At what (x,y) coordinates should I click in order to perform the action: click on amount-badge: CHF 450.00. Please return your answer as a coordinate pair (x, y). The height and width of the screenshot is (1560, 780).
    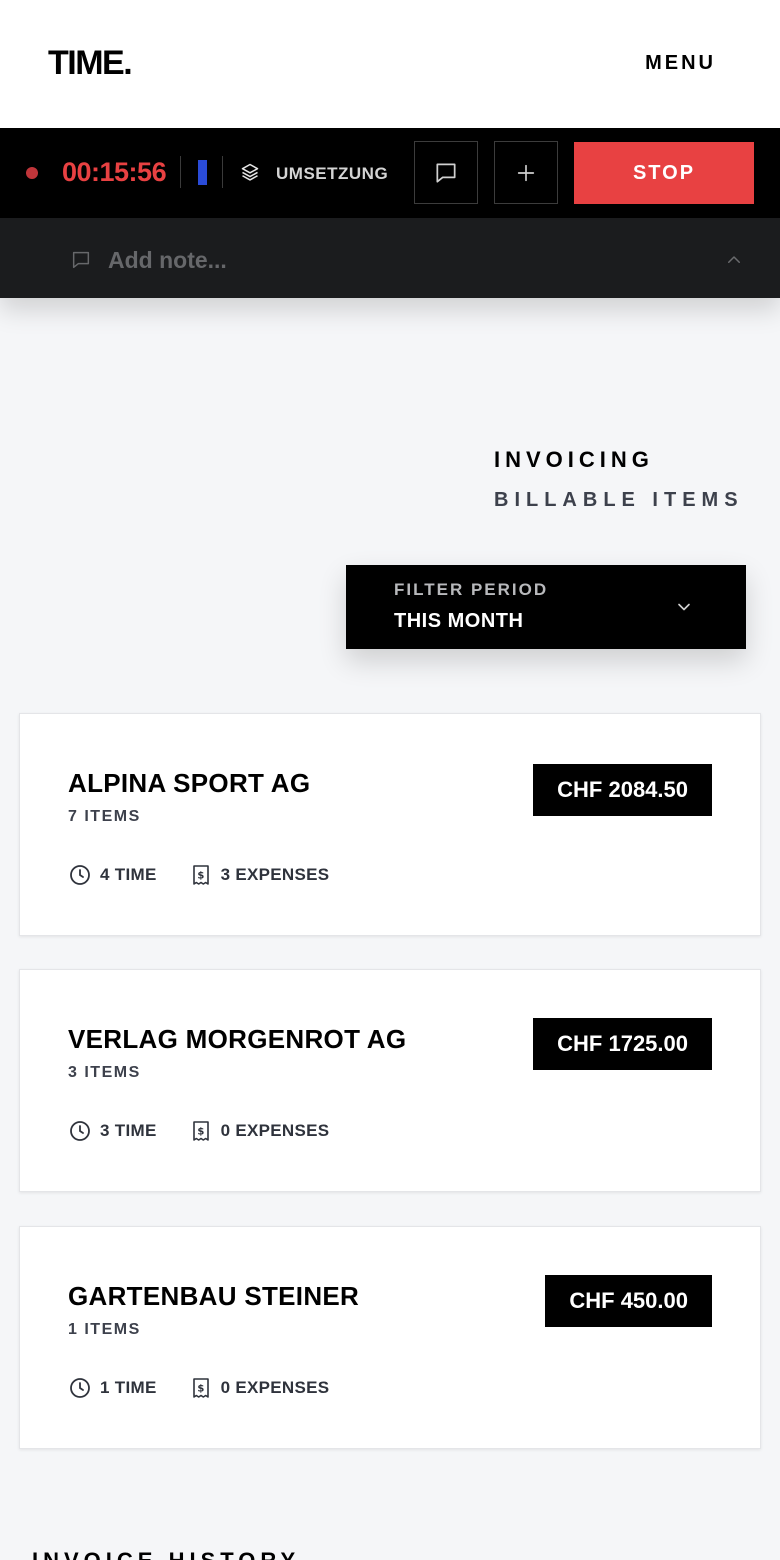
    Looking at the image, I should click on (628, 1301).